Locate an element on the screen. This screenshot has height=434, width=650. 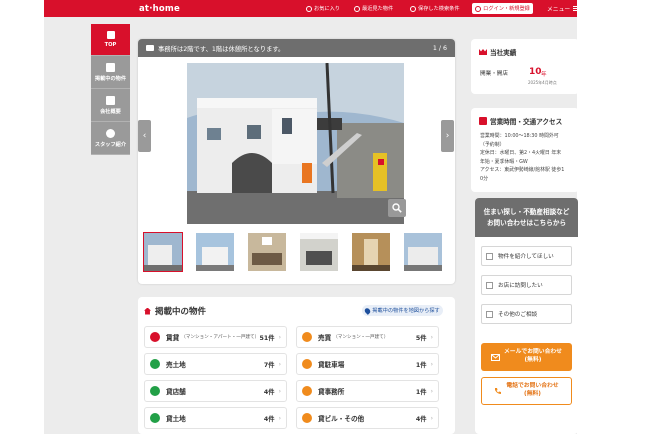
hours-line: 年始・夏季休暇・GW is located at coordinates (504, 161).